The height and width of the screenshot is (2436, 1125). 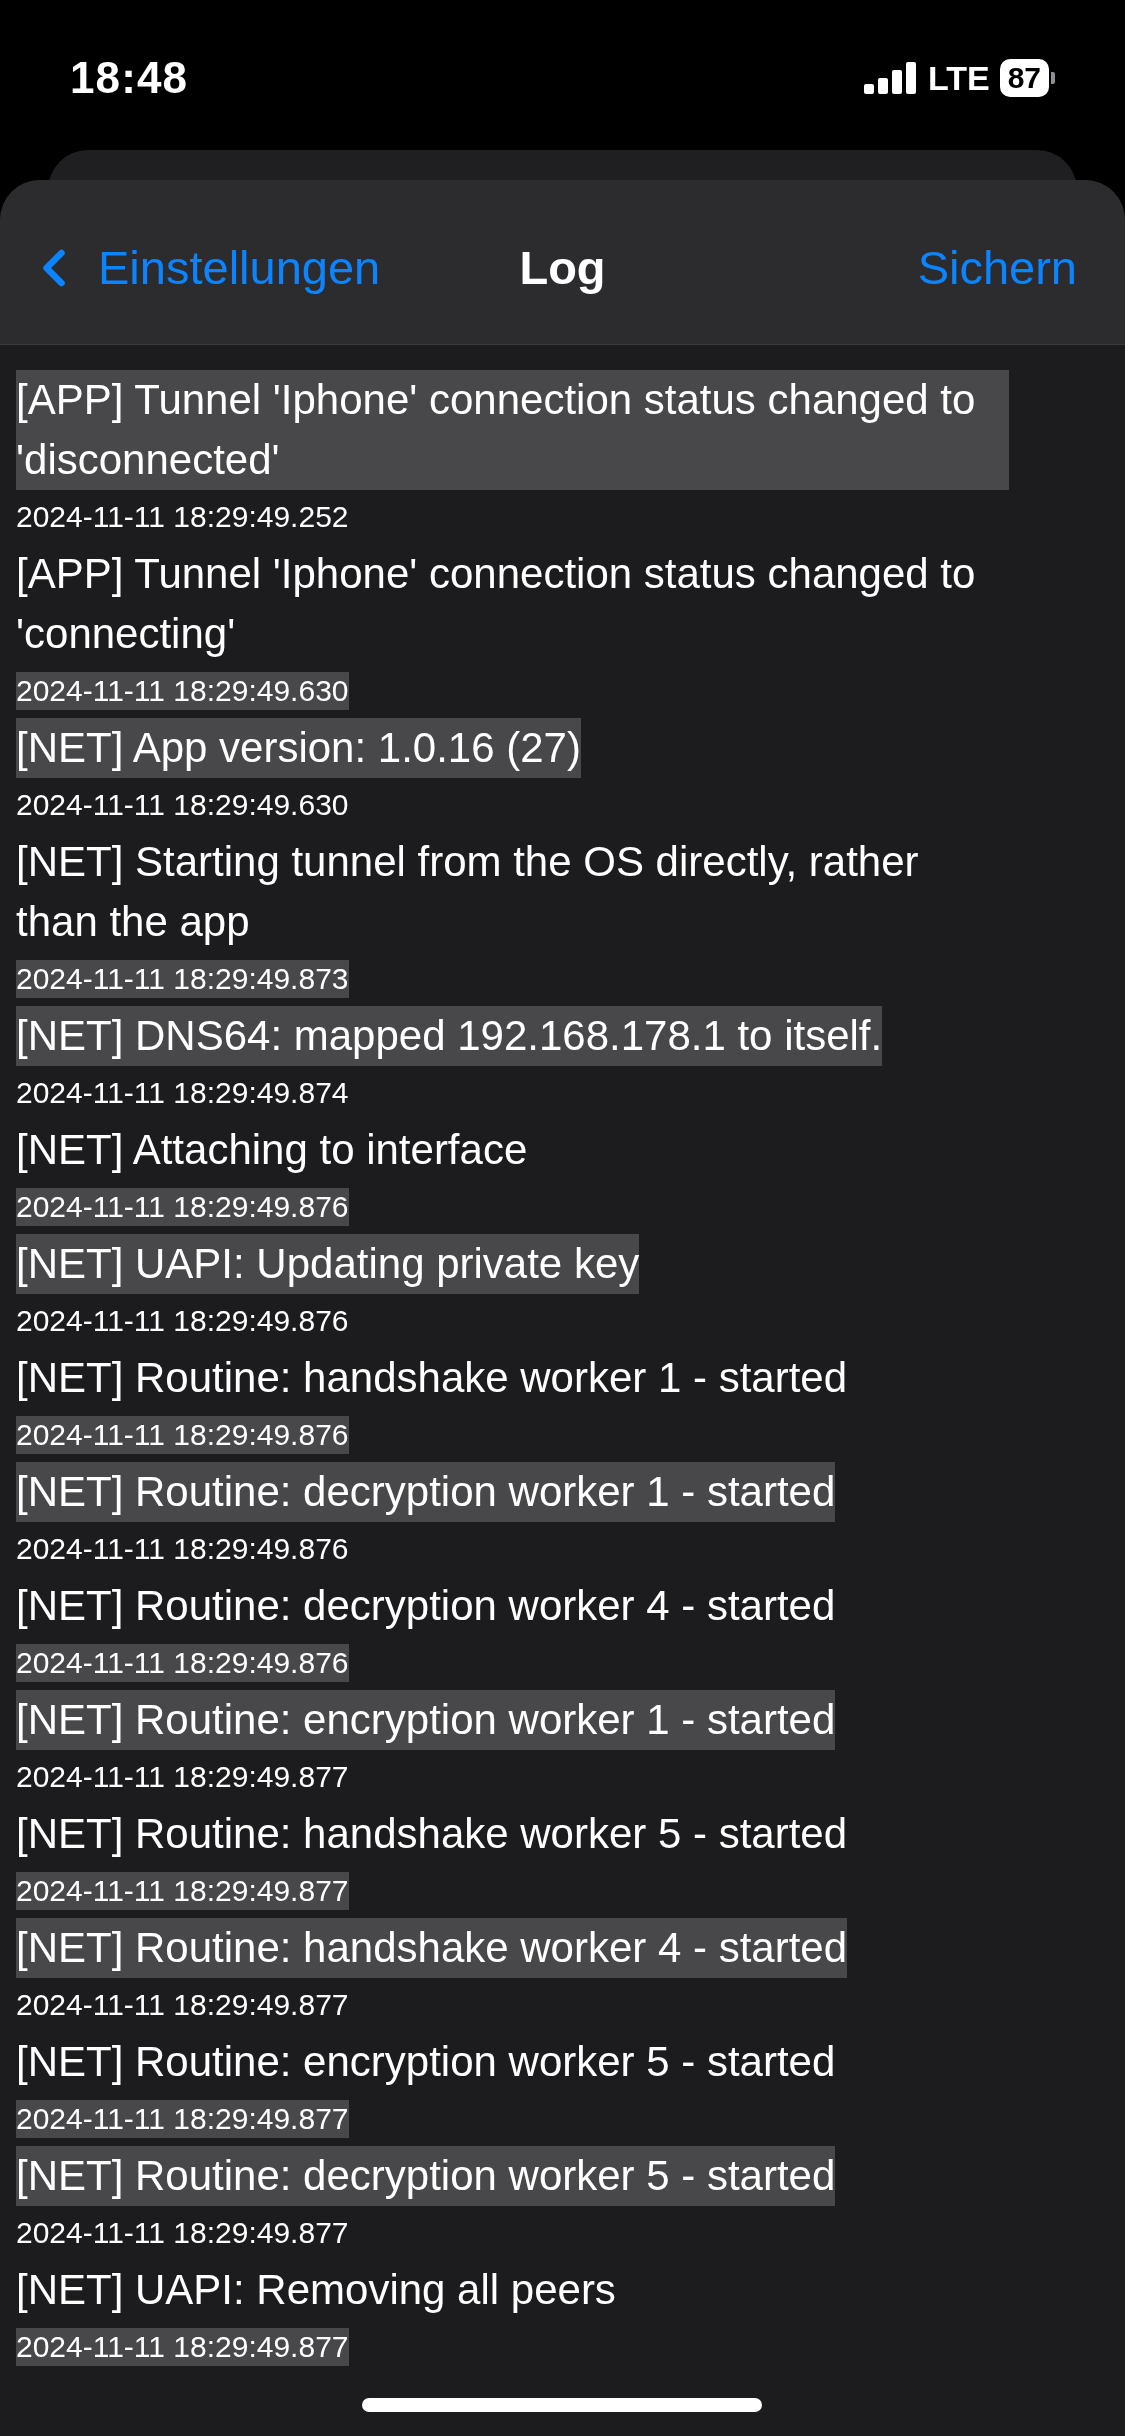 I want to click on log-message: [NET] Starting tunnel from the OS directly, rather than the app, so click(x=468, y=892).